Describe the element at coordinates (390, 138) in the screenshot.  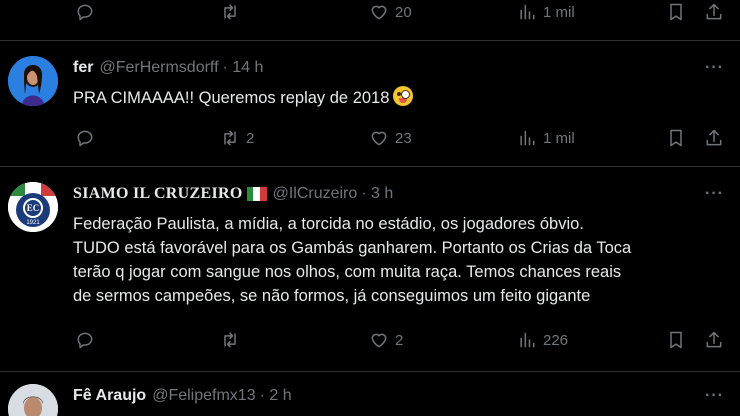
I see `like-button: 23` at that location.